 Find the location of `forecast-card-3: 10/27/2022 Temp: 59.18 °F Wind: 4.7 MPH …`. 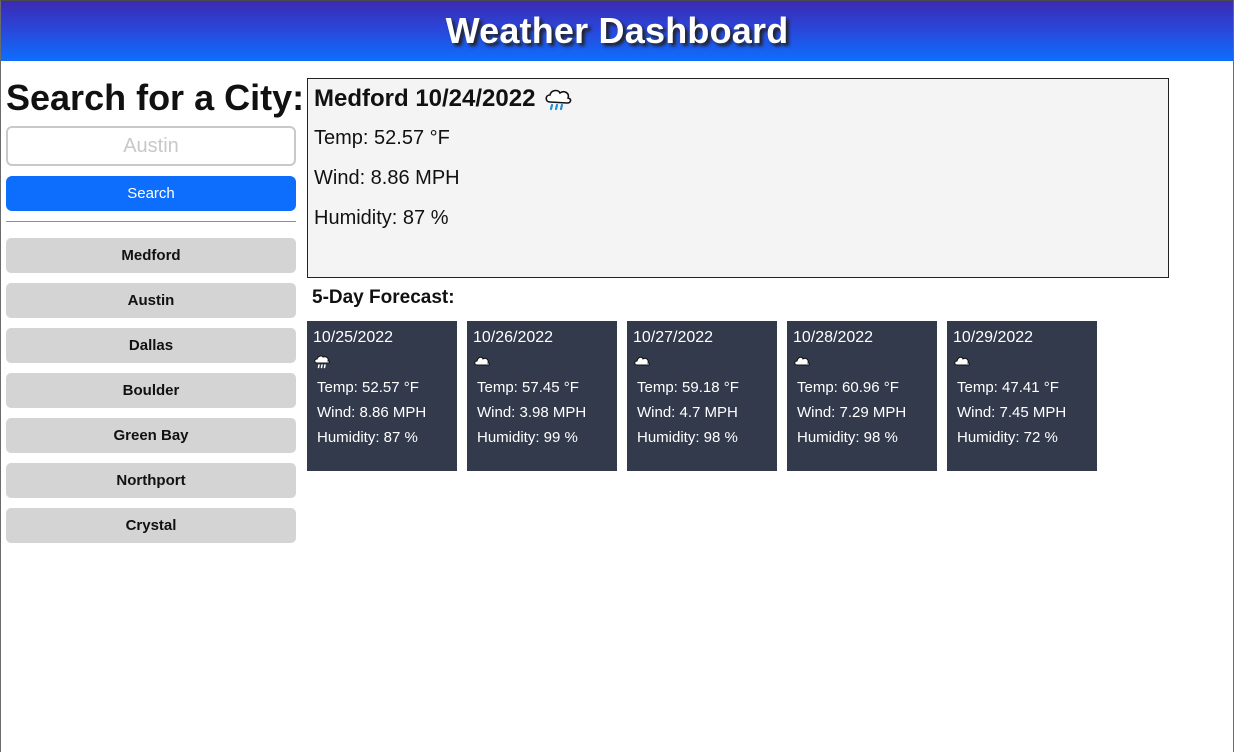

forecast-card-3: 10/27/2022 Temp: 59.18 °F Wind: 4.7 MPH … is located at coordinates (702, 396).